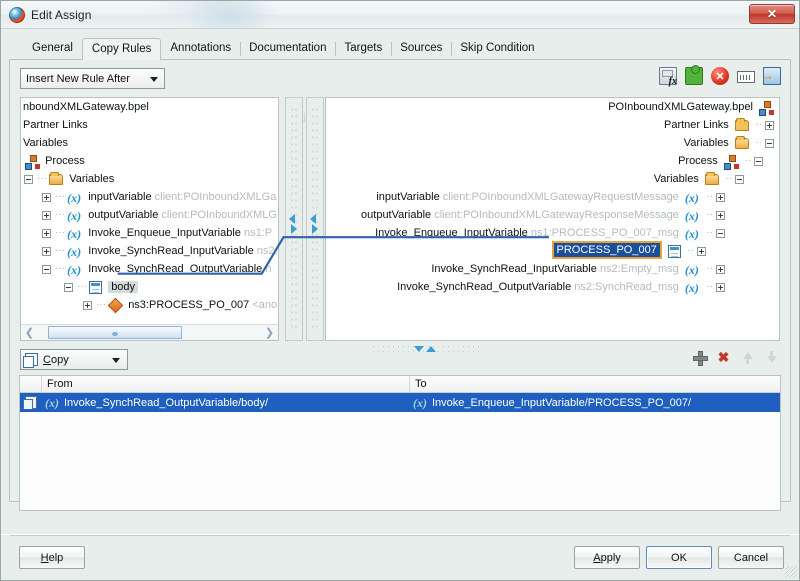 This screenshot has width=800, height=581. I want to click on tree-node: ··· Invoke_SynchRead_OutputVariable n, so click(149, 269).